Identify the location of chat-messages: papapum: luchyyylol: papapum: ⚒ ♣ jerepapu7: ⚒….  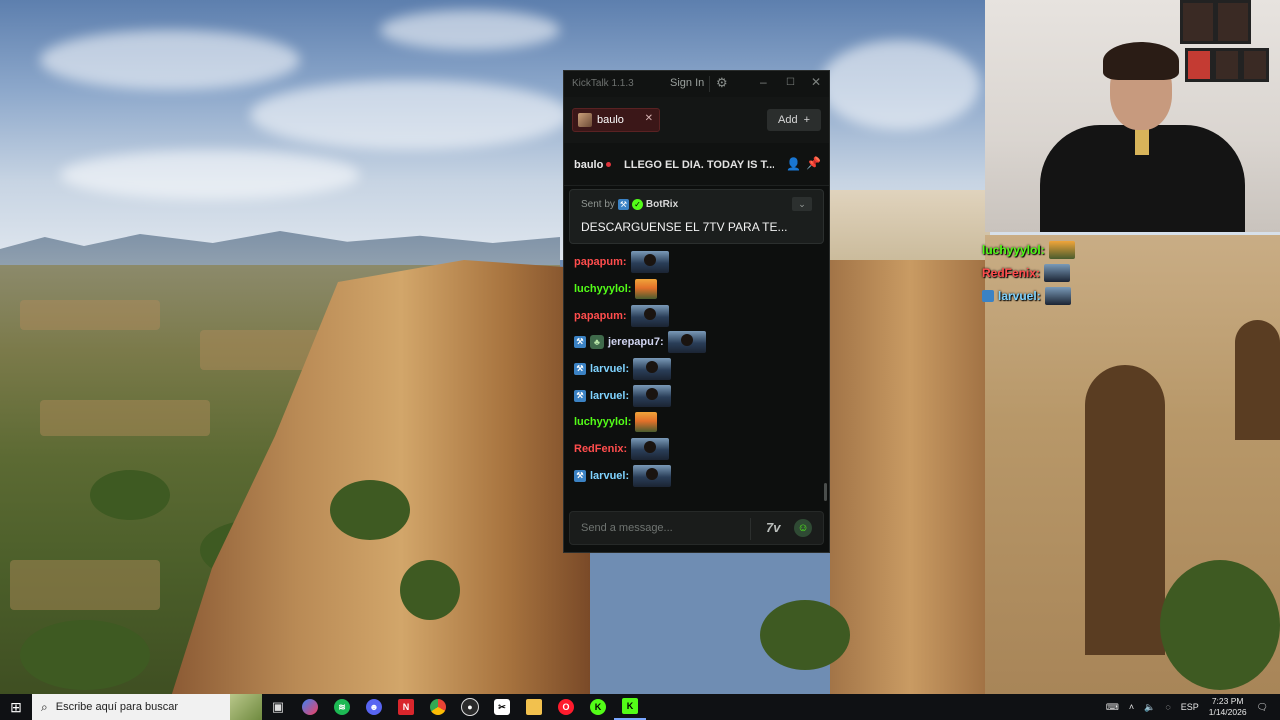
(693, 376).